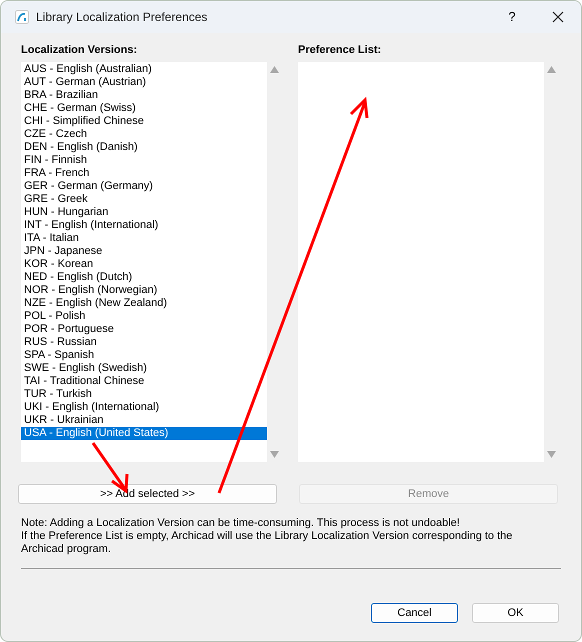 Image resolution: width=582 pixels, height=642 pixels. What do you see at coordinates (144, 199) in the screenshot?
I see `list-item: GRE - Greek` at bounding box center [144, 199].